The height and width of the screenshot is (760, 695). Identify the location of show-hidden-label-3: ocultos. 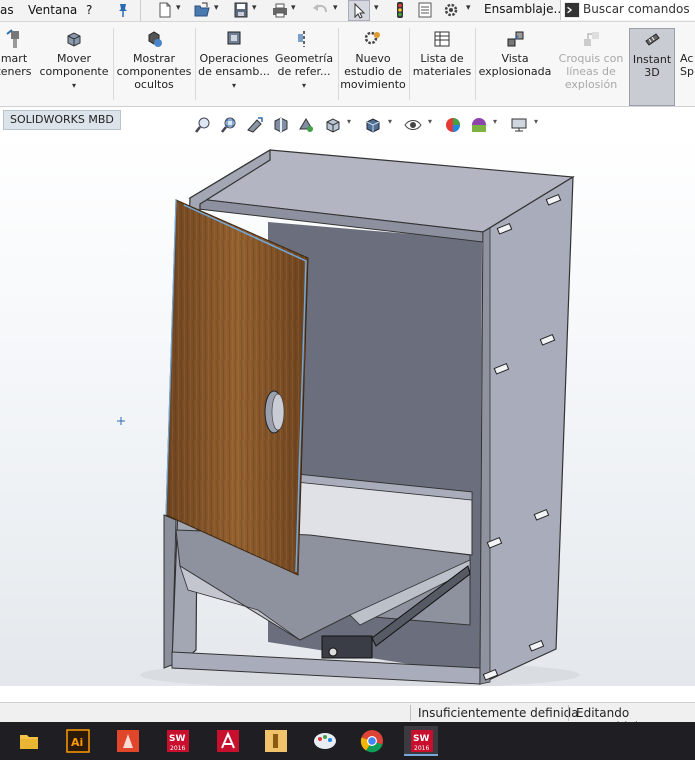
(154, 84).